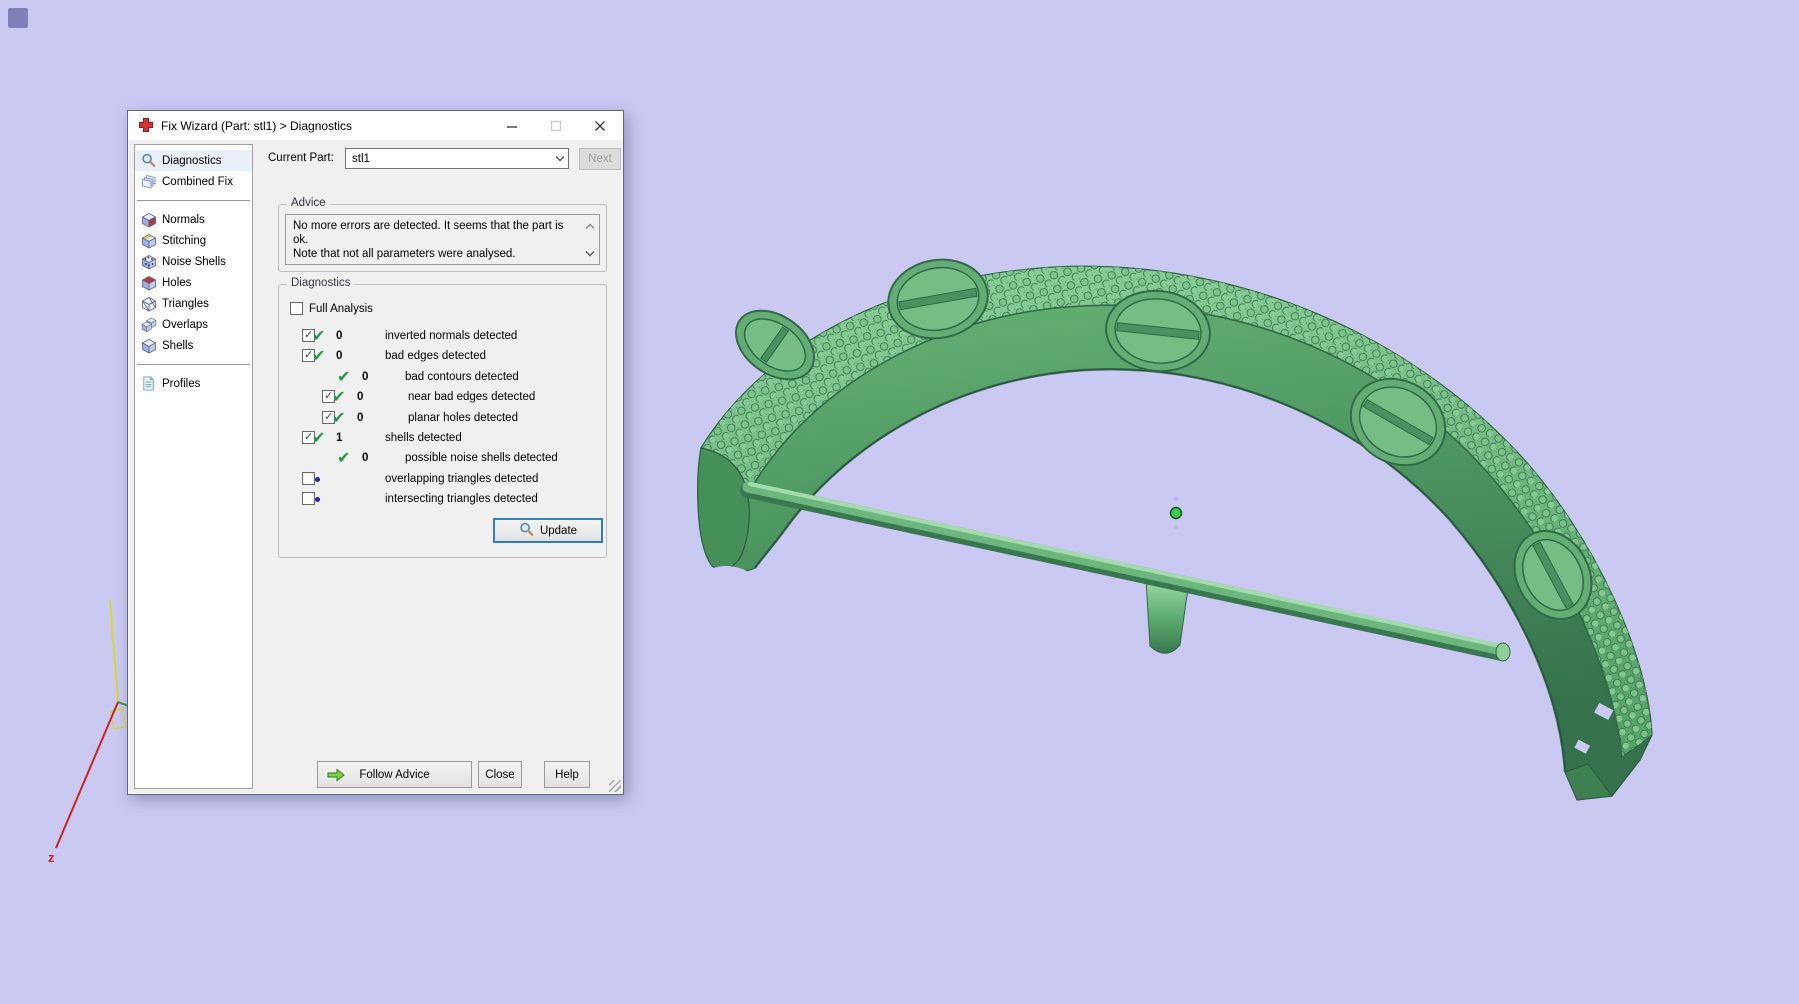 The height and width of the screenshot is (1004, 1799). What do you see at coordinates (183, 219) in the screenshot?
I see `sidebar-item-label: Normals` at bounding box center [183, 219].